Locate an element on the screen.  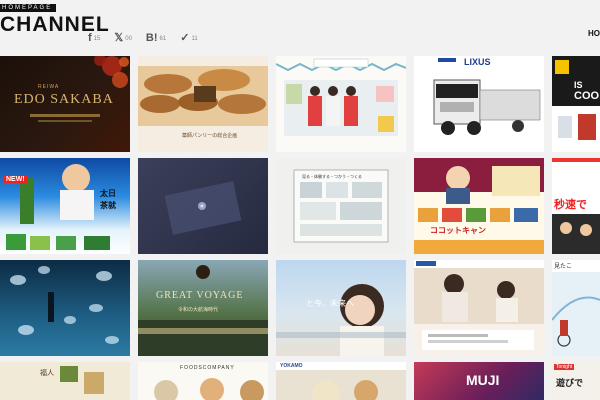
share-pocket: ✓ 11 is located at coordinates (188, 37).